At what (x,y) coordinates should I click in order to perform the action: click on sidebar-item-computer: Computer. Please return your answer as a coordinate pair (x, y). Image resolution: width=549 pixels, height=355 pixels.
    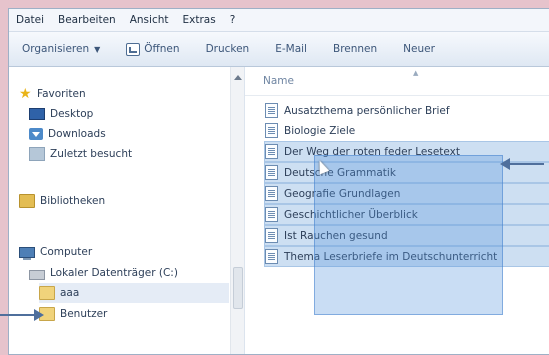
    Looking at the image, I should click on (55, 252).